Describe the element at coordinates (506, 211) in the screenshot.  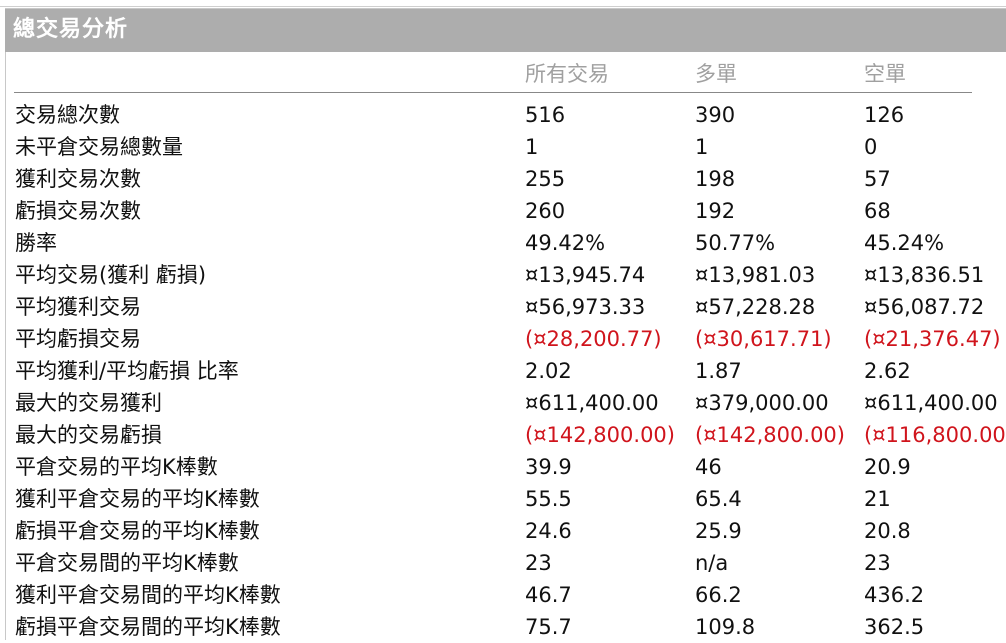
I see `table-row: 虧損交易次數 260 192 68` at that location.